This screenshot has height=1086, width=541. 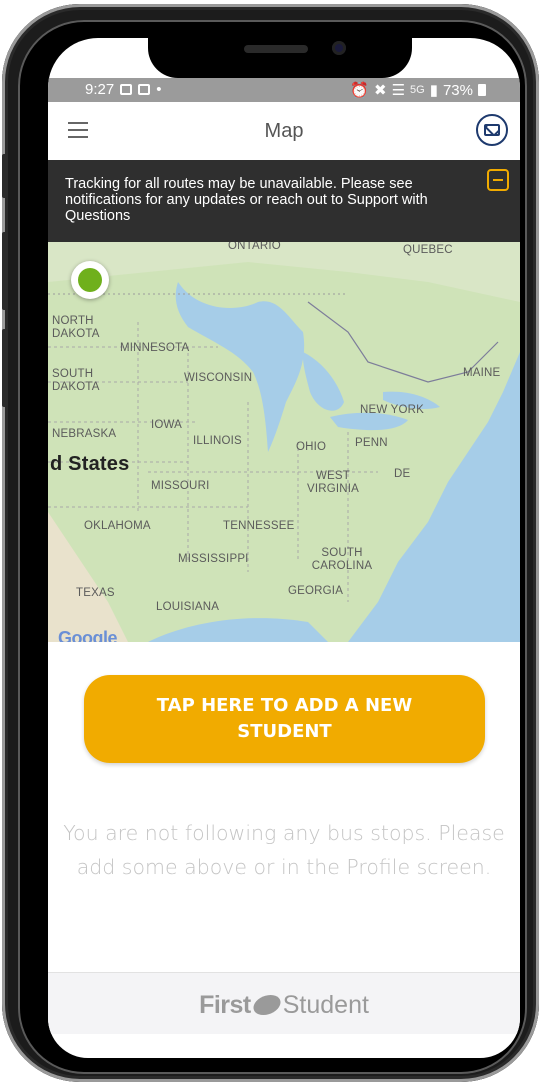 I want to click on alarm-icon: ⏰, so click(x=359, y=90).